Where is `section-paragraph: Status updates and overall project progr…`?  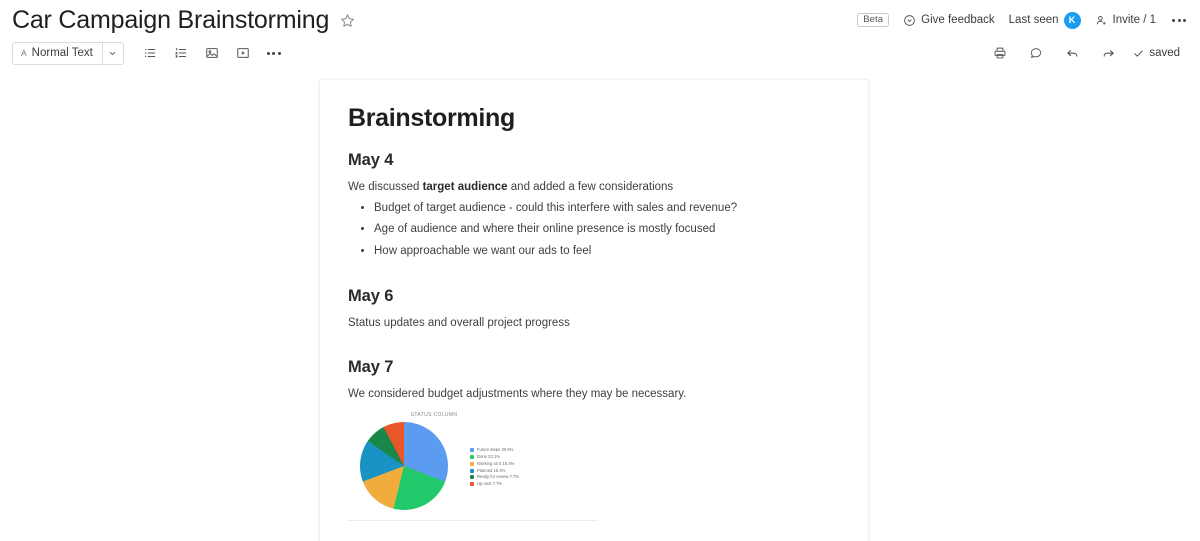 section-paragraph: Status updates and overall project progr… is located at coordinates (459, 322).